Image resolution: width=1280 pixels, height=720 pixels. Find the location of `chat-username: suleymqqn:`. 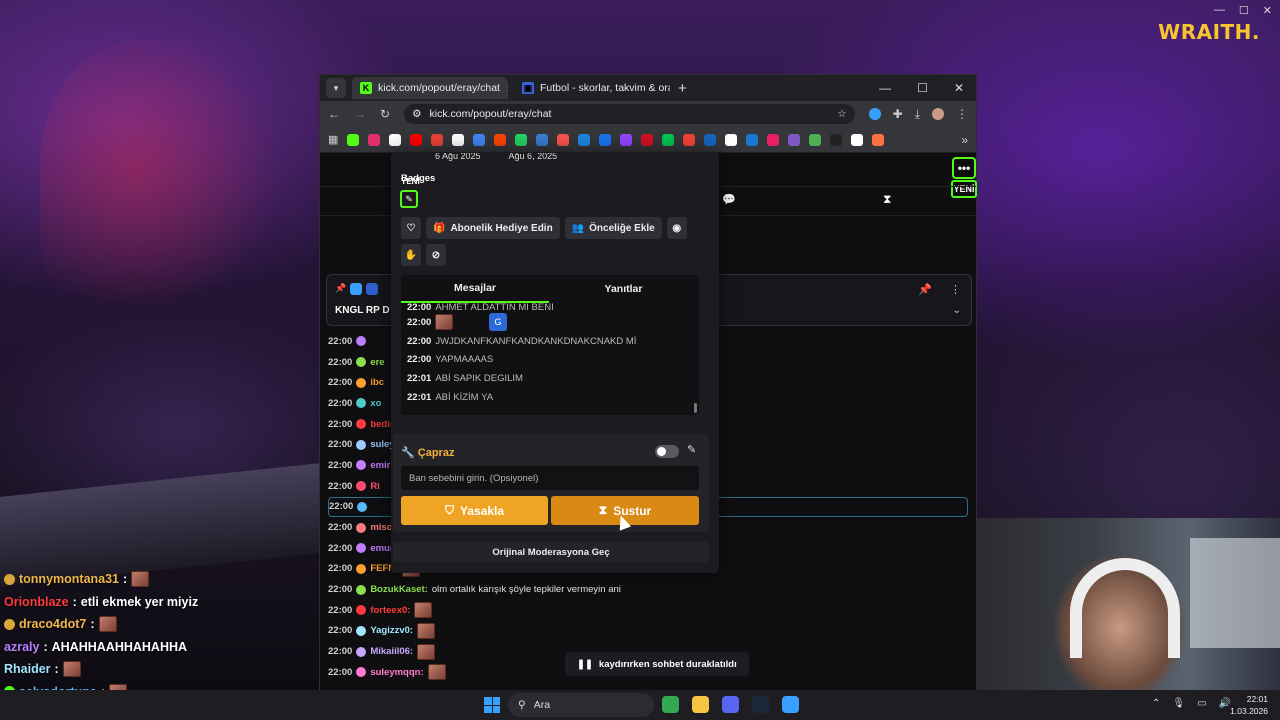

chat-username: suleymqqn: is located at coordinates (396, 672).